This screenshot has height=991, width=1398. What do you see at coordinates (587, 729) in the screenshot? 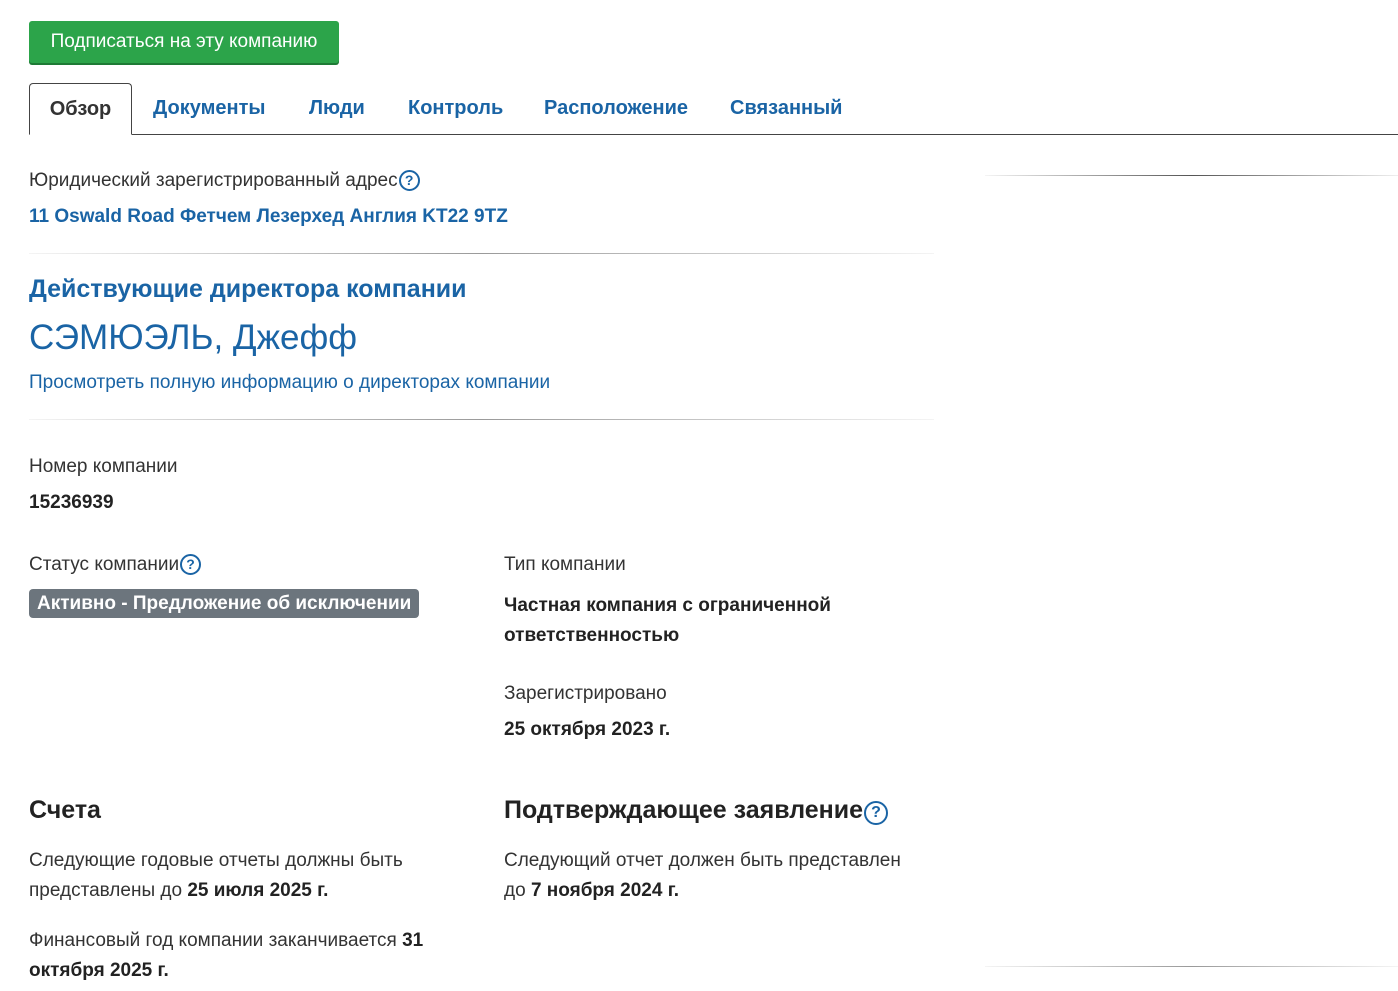
I see `incorporated-value: 25 октября 2023 г.` at bounding box center [587, 729].